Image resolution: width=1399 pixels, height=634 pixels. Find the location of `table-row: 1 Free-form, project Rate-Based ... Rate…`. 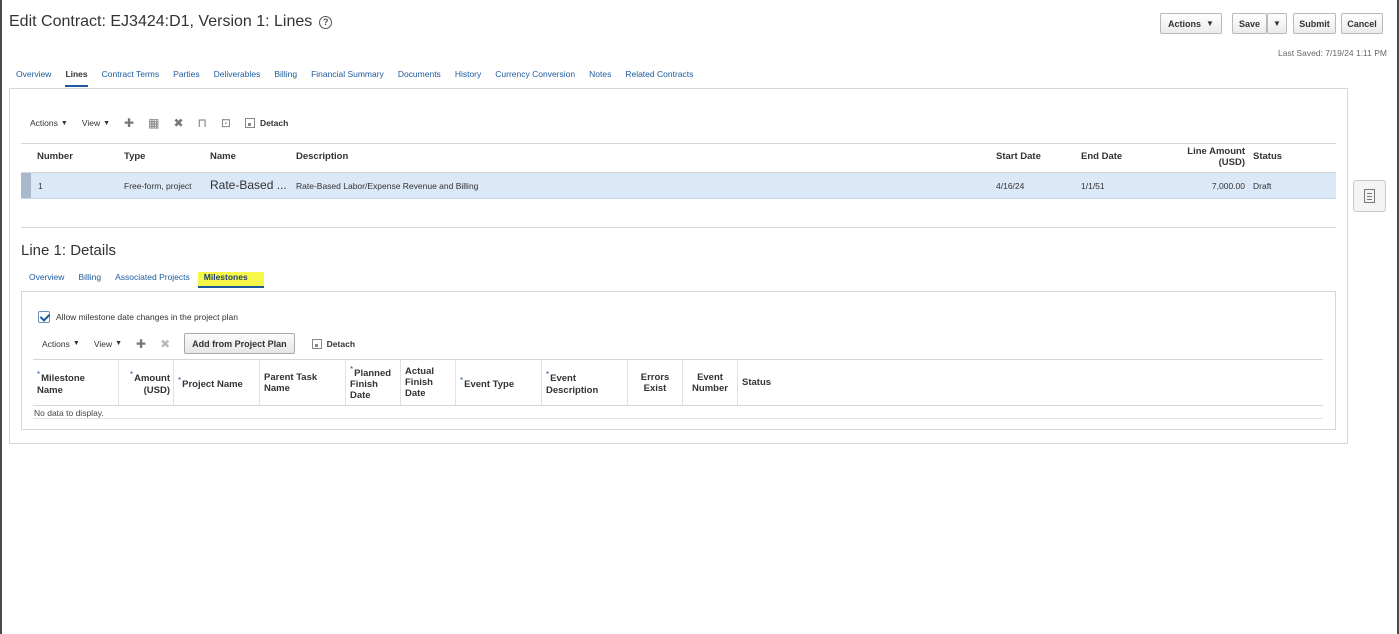

table-row: 1 Free-form, project Rate-Based ... Rate… is located at coordinates (678, 186).